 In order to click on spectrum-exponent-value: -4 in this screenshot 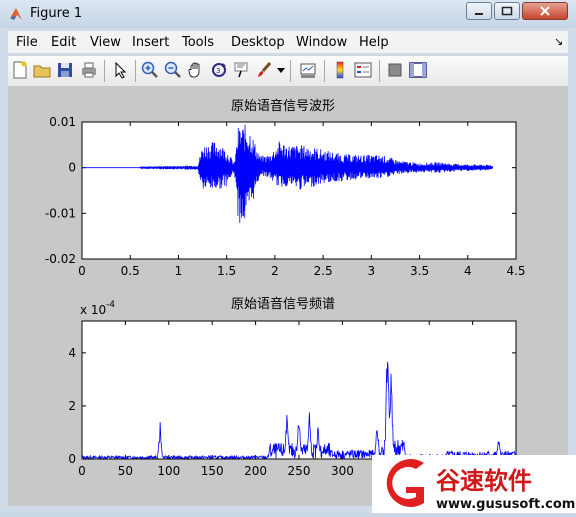, I will do `click(110, 305)`.